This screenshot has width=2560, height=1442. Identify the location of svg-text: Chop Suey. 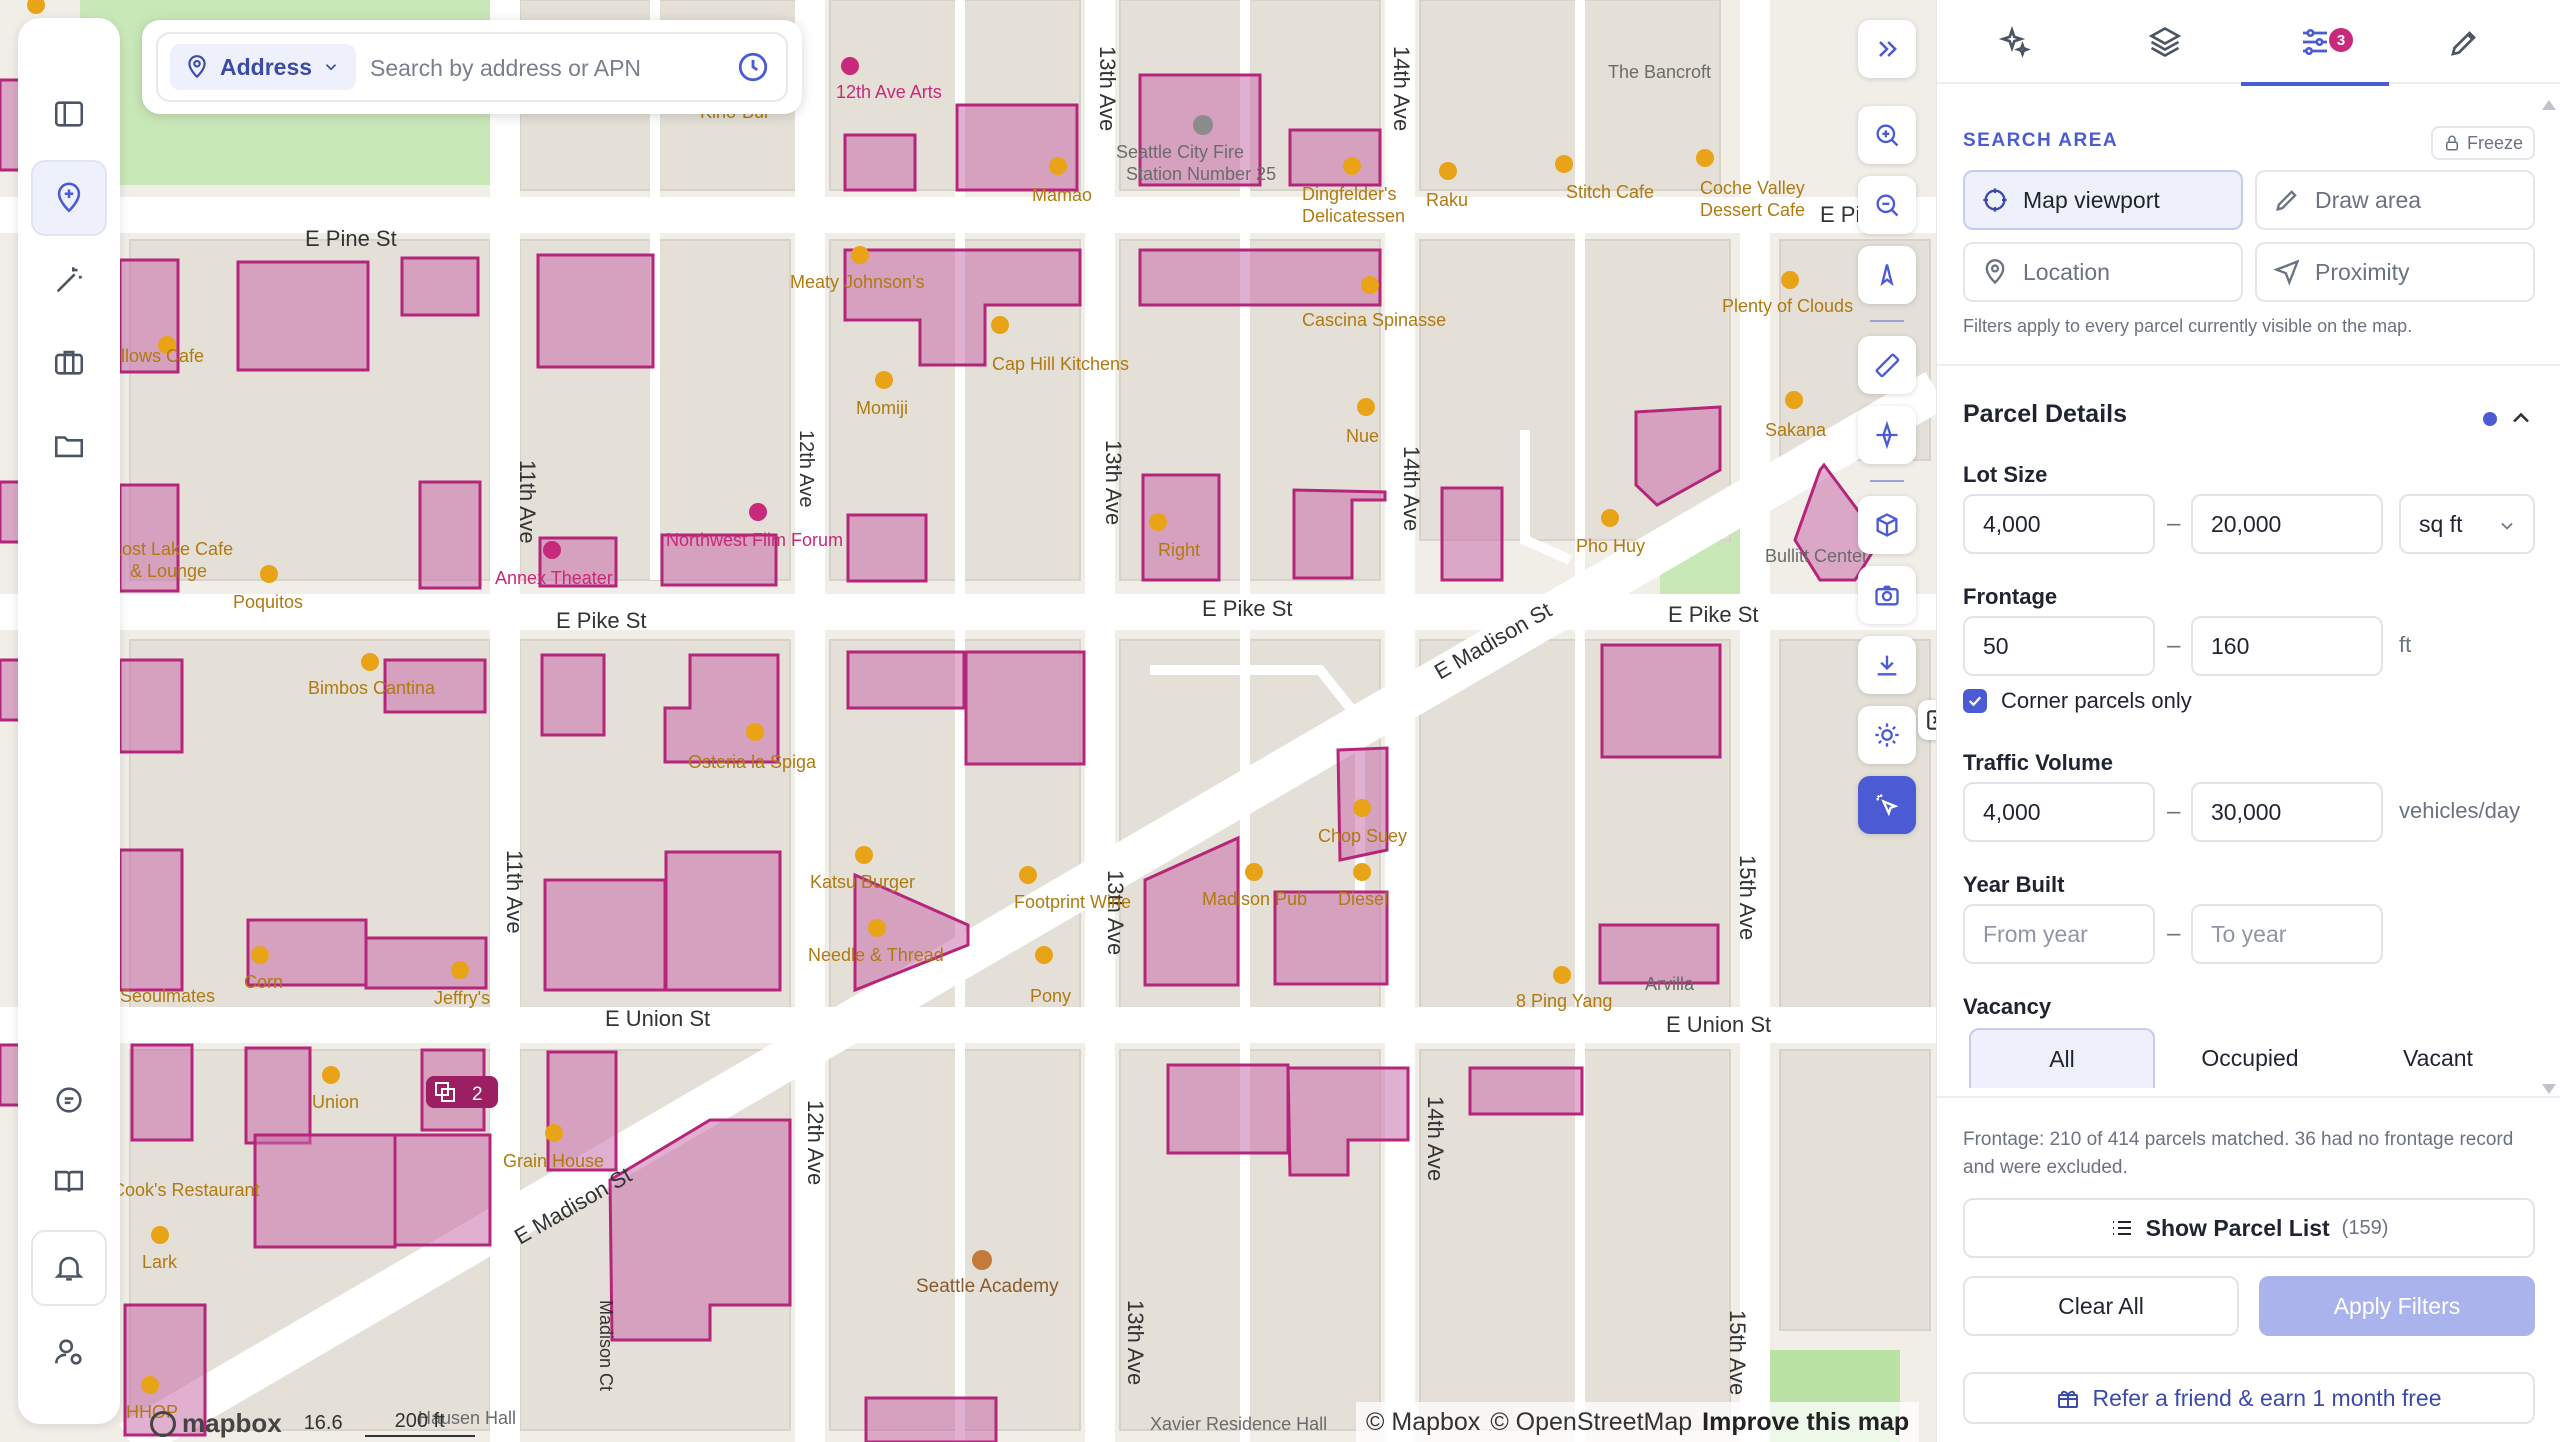
(1362, 836).